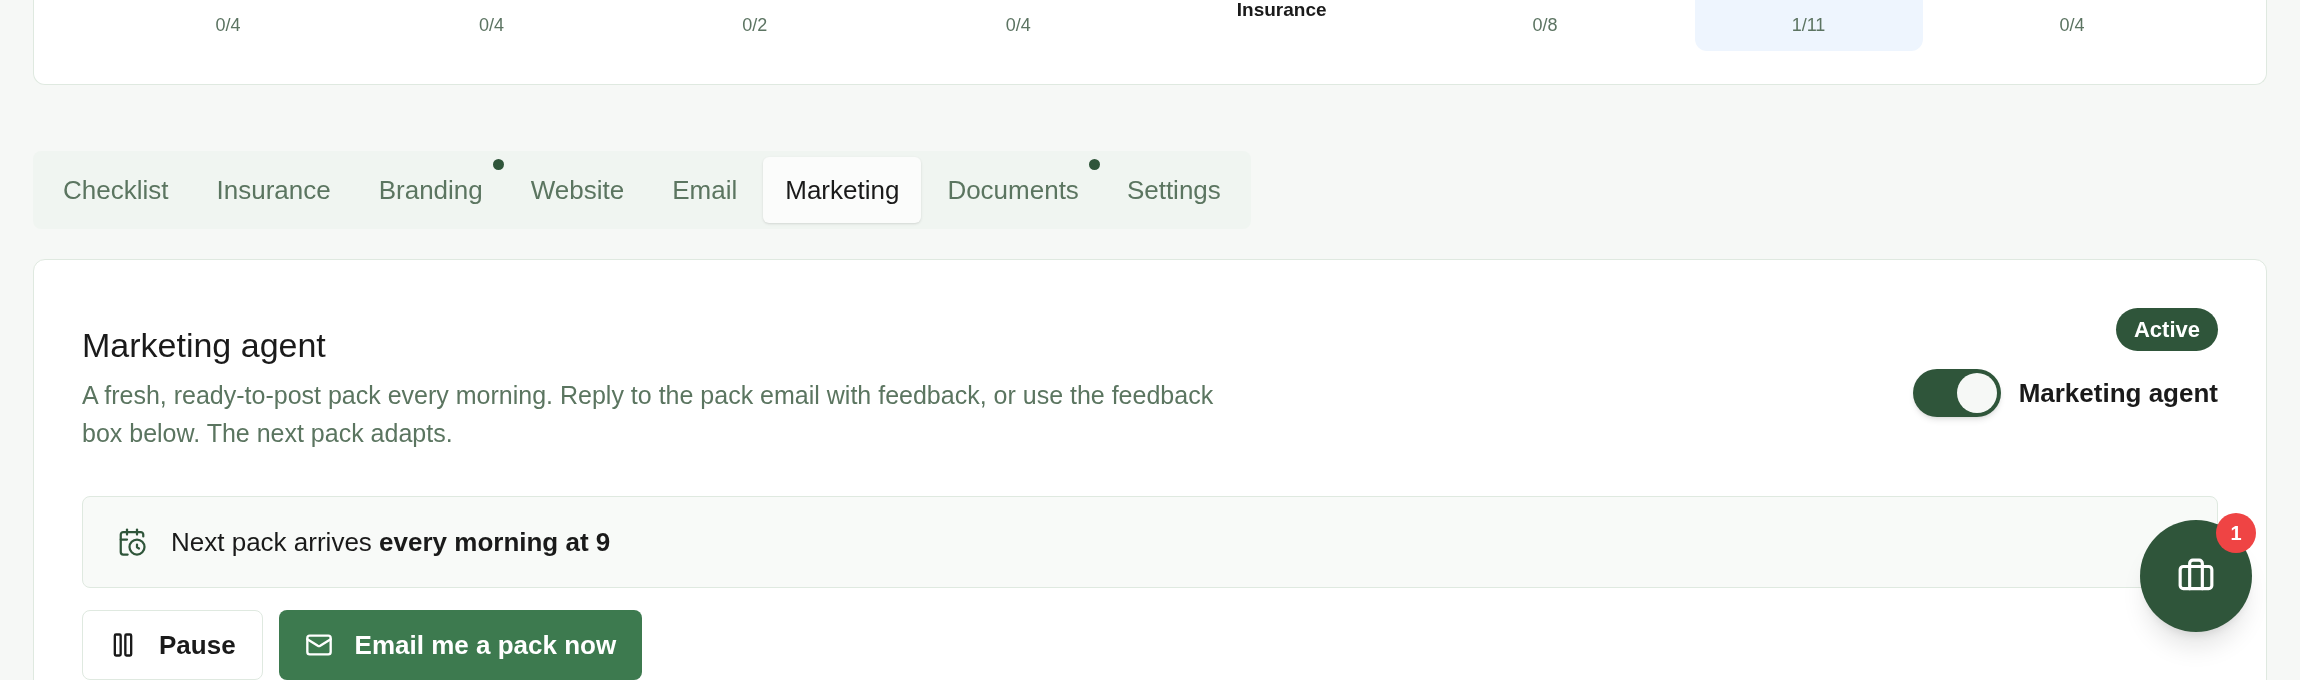  What do you see at coordinates (1281, 25) in the screenshot?
I see `step-label: Insurance` at bounding box center [1281, 25].